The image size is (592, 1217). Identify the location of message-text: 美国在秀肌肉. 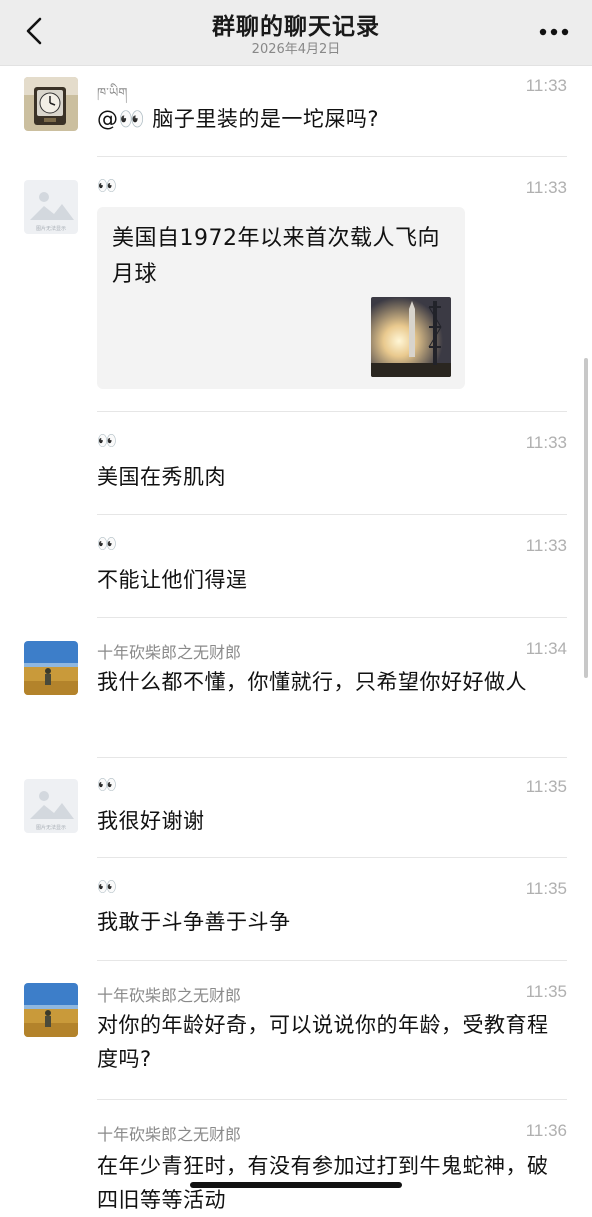
(161, 477).